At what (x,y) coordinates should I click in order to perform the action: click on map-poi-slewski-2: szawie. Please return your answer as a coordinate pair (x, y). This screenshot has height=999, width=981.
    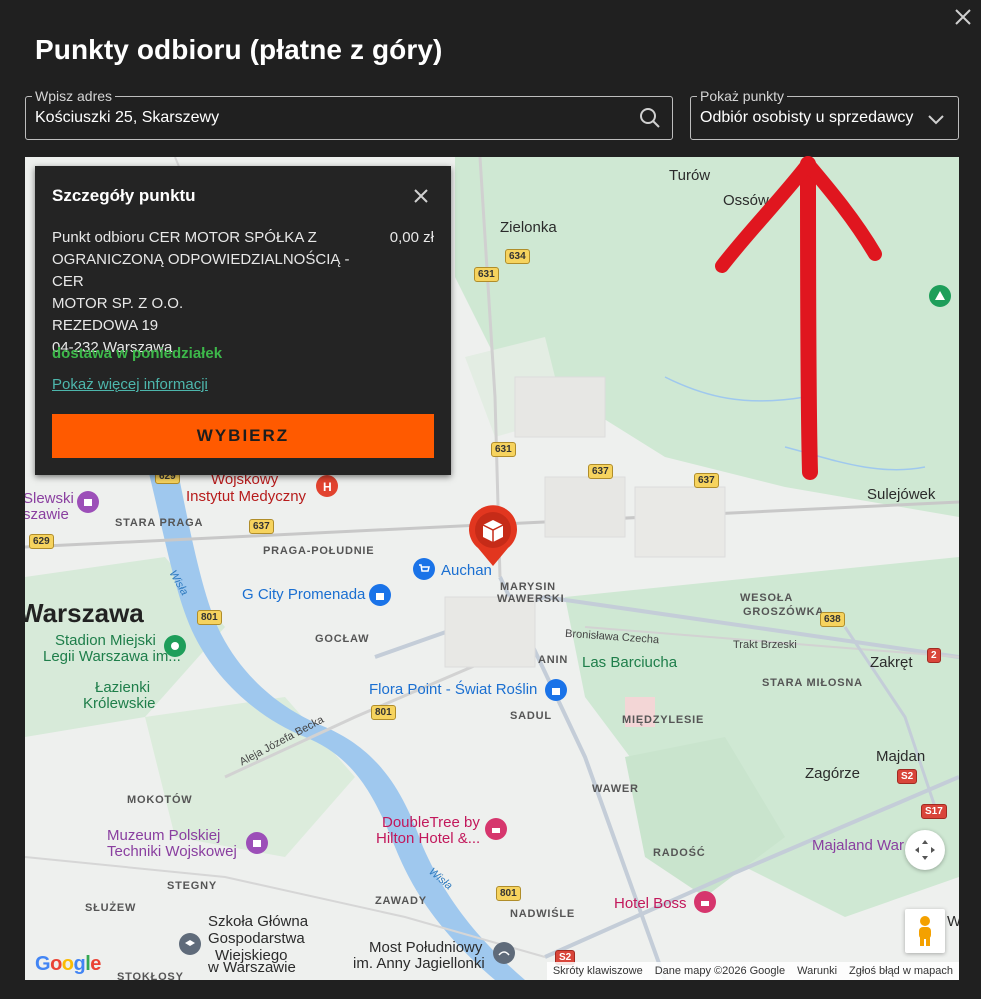
    Looking at the image, I should click on (47, 514).